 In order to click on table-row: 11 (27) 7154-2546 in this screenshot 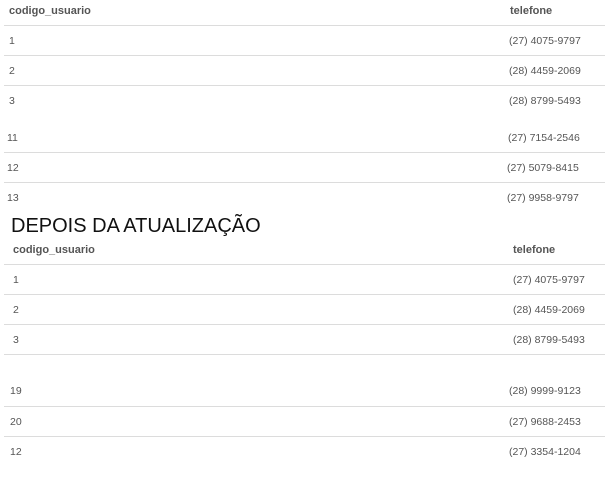, I will do `click(304, 138)`.